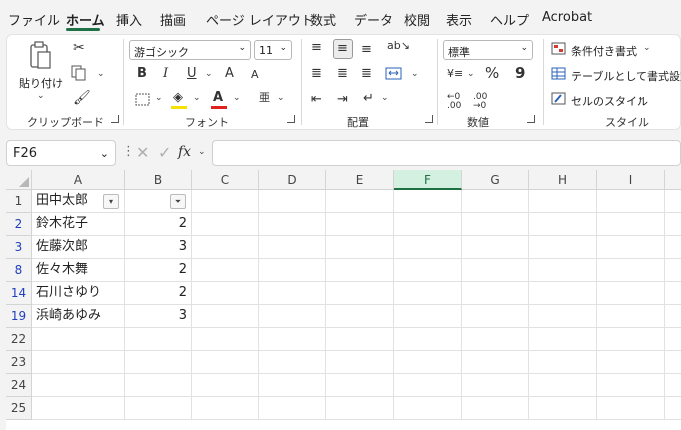 The height and width of the screenshot is (430, 681). I want to click on wrap-text-icon: ↵, so click(368, 98).